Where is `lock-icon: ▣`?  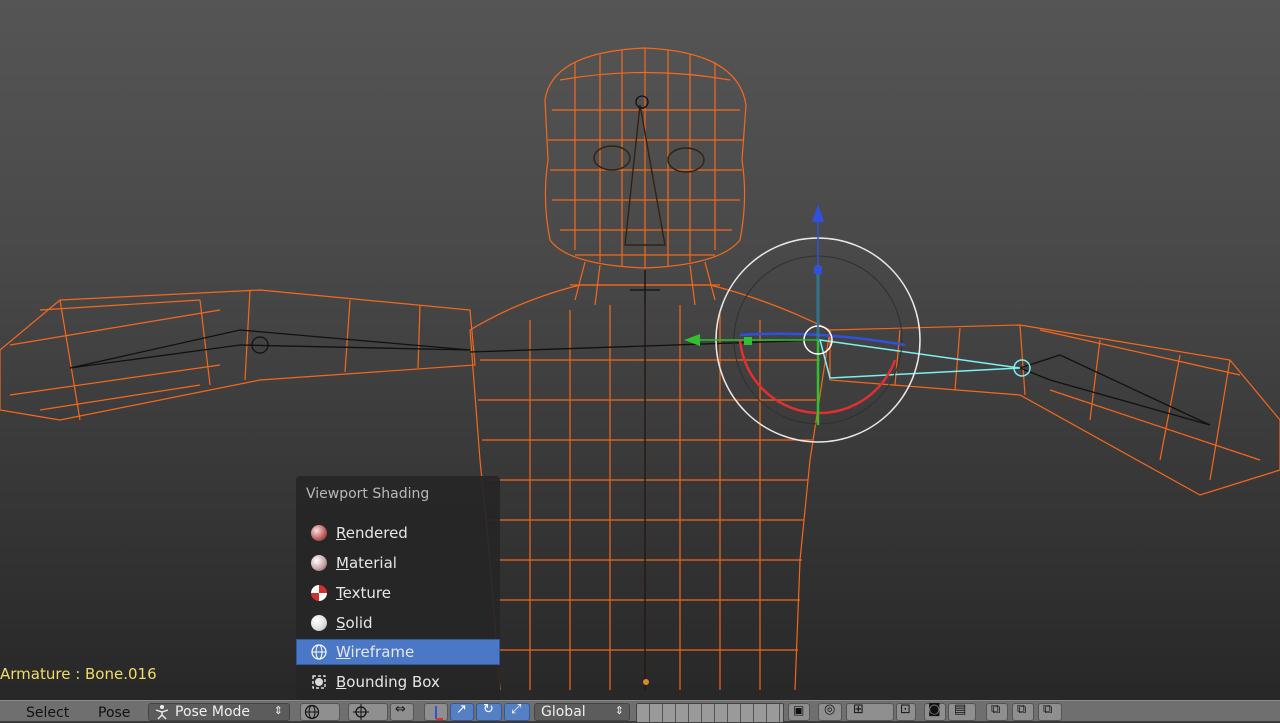 lock-icon: ▣ is located at coordinates (799, 710).